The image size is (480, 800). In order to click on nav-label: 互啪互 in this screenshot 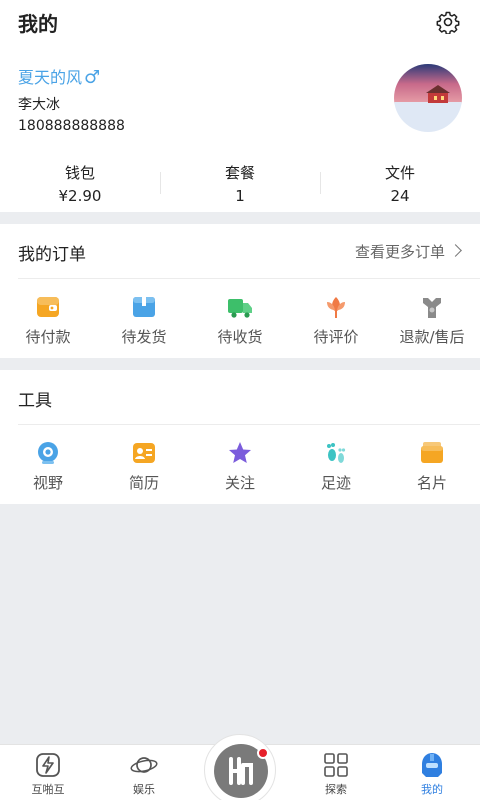, I will do `click(48, 789)`.